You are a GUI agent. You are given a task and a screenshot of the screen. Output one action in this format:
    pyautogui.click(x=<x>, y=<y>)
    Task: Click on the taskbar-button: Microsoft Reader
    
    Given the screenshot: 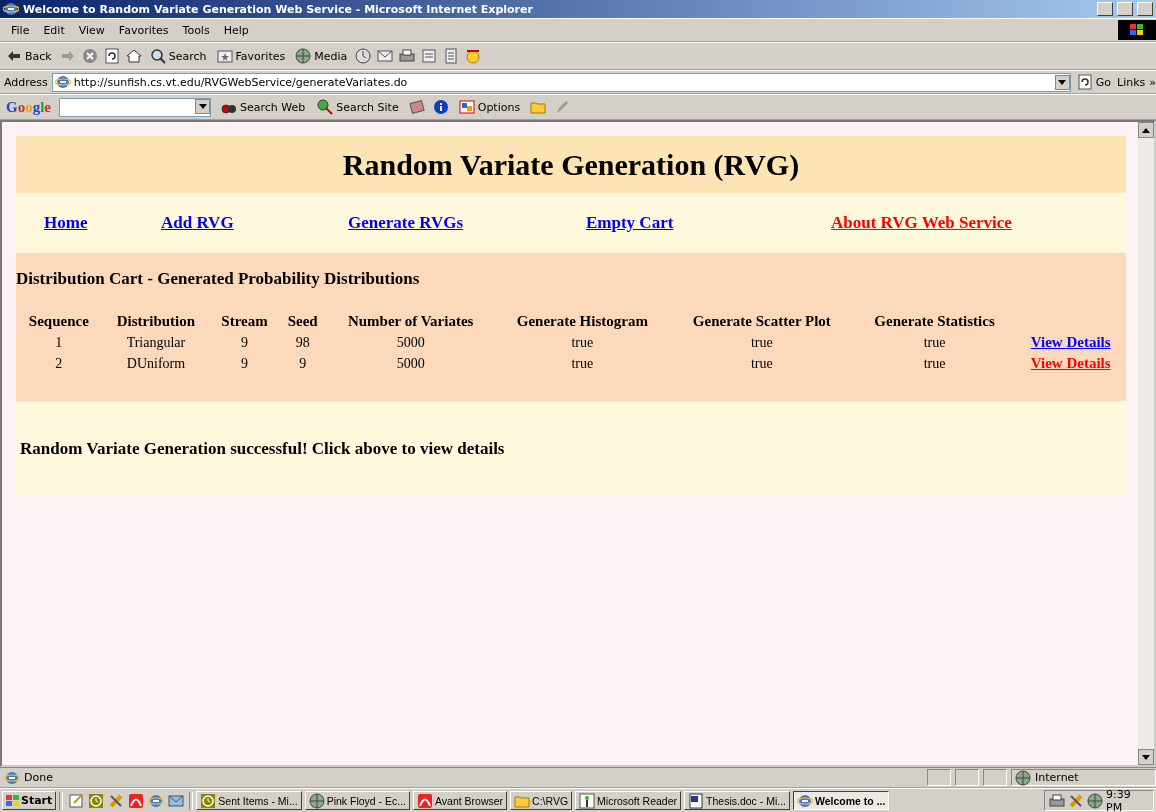 What is the action you would take?
    pyautogui.click(x=628, y=800)
    